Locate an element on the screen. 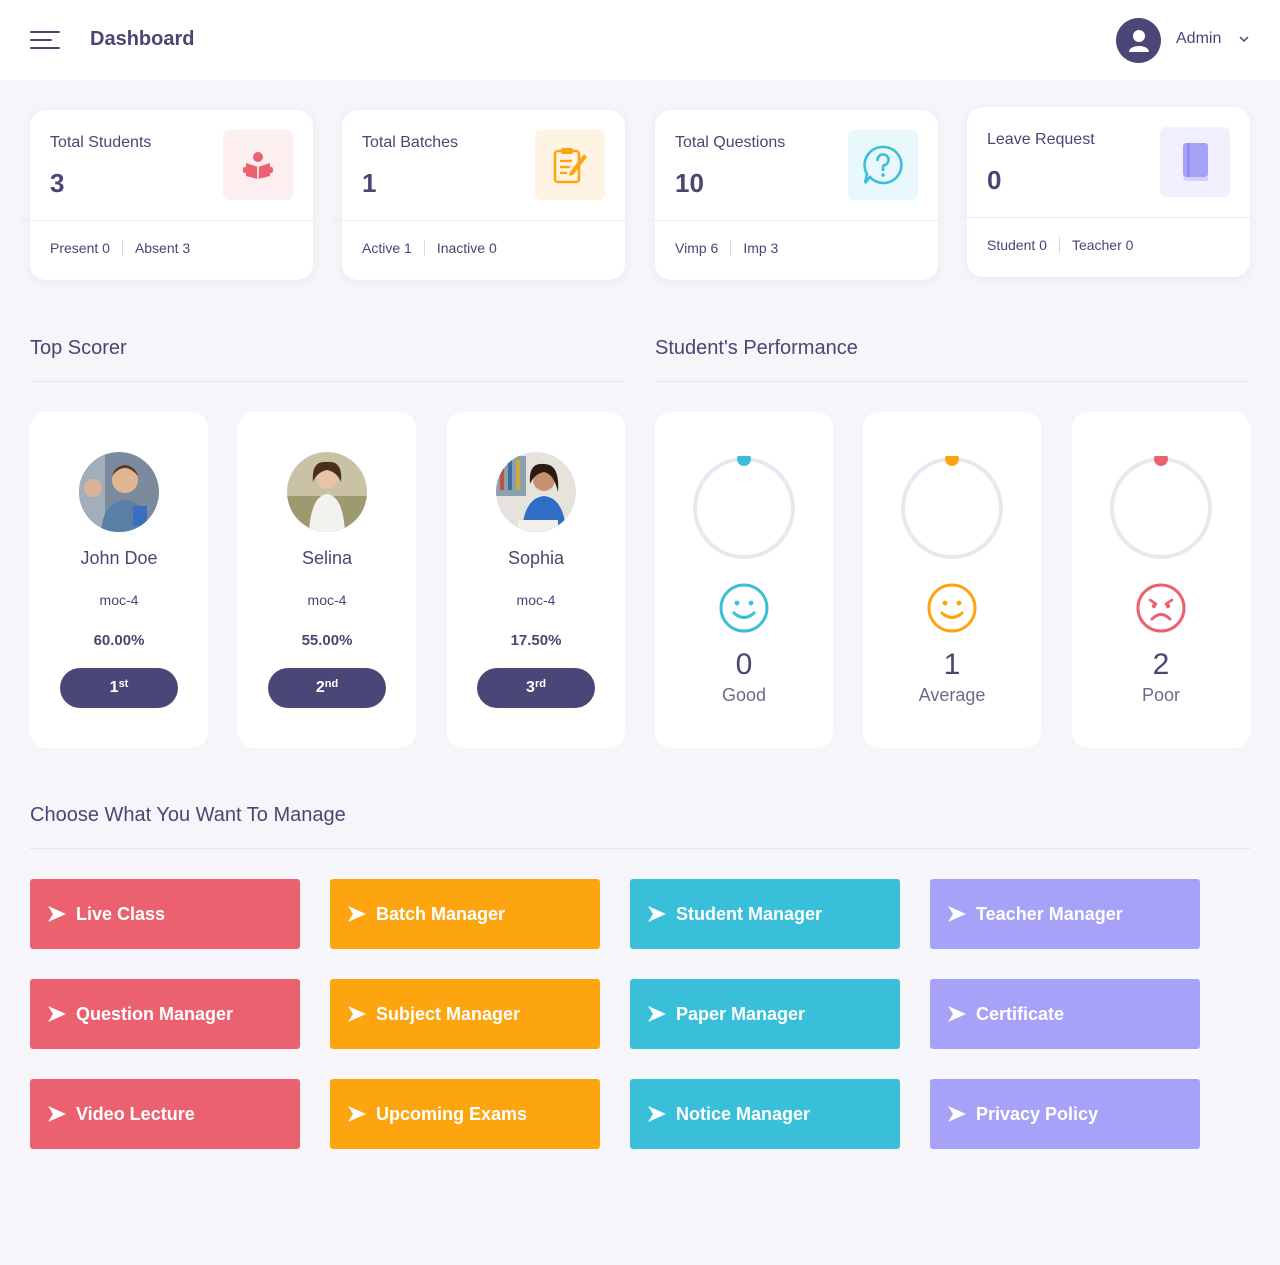 The height and width of the screenshot is (1265, 1280). subject-manager-button: Subject Manager is located at coordinates (465, 1014).